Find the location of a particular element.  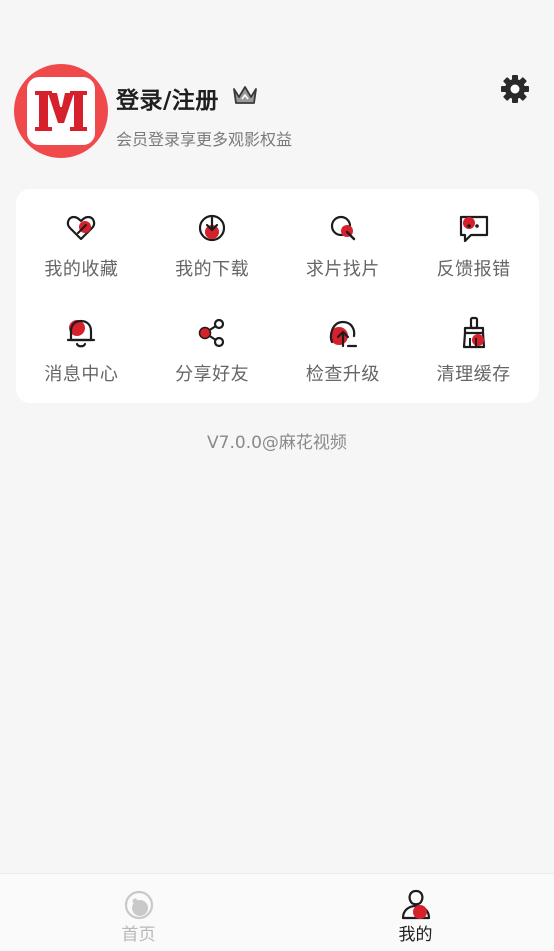

login-register-link: 登录/注册 is located at coordinates (167, 98).